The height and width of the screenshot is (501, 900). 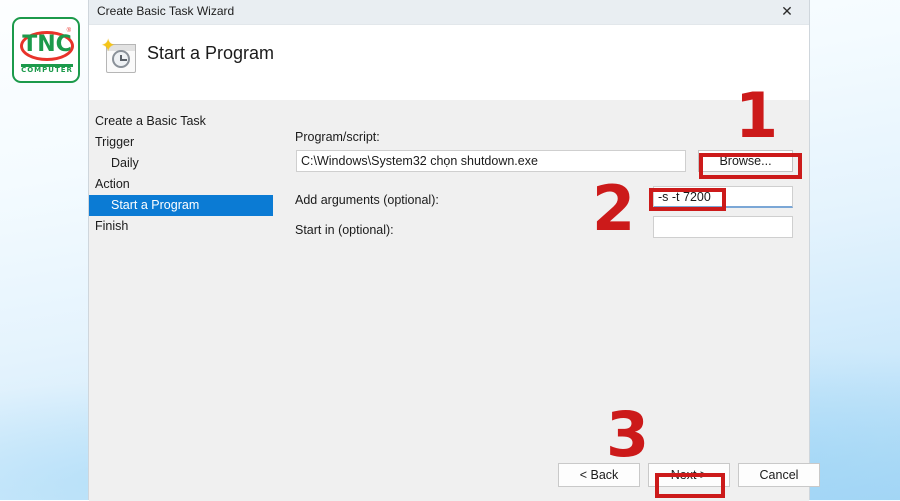 I want to click on scheduled-task-icon: ✦, so click(x=120, y=57).